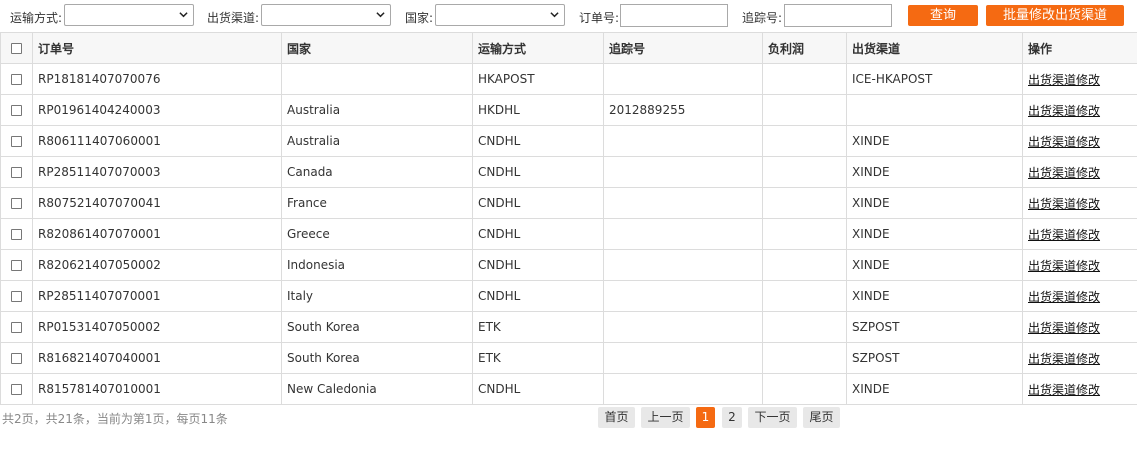 This screenshot has height=458, width=1137. I want to click on table-row: RP28511407070001 Italy CNDHL XINDE 出货渠道修改, so click(568, 296).